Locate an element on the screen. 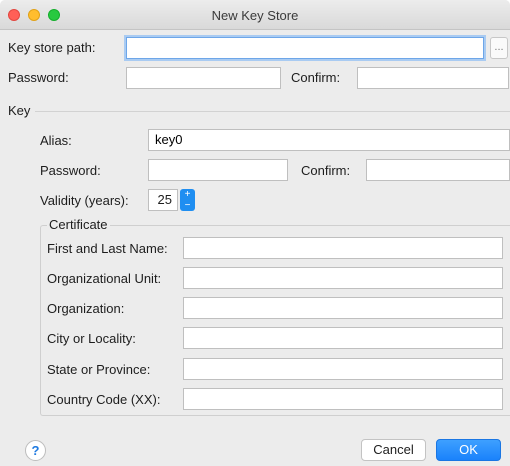 This screenshot has height=466, width=510. increment-icon: + is located at coordinates (187, 194).